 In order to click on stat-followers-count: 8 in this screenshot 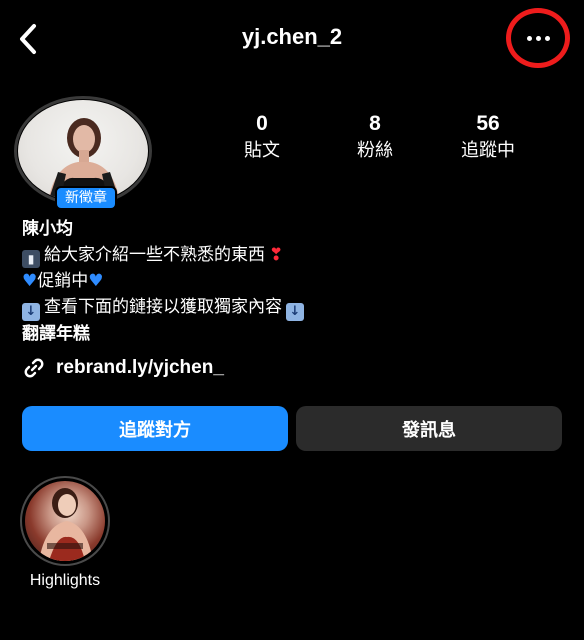, I will do `click(375, 123)`.